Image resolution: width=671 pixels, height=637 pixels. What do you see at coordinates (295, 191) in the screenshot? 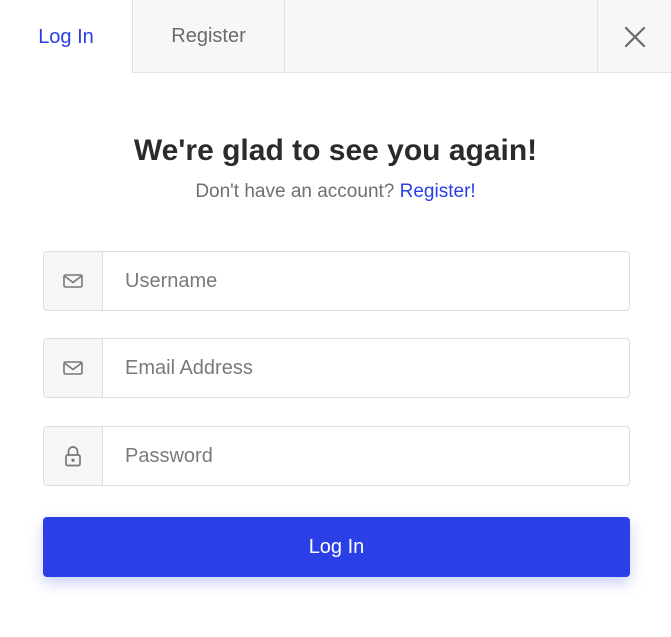
I see `register-prompt-text: Don't have an account?` at bounding box center [295, 191].